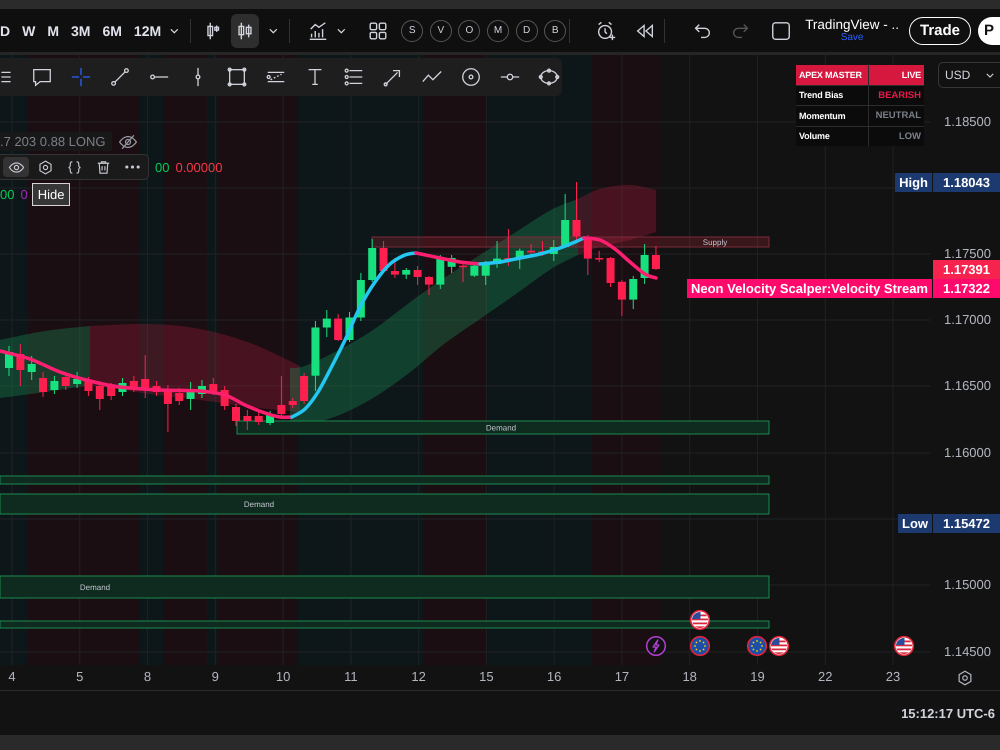 This screenshot has height=750, width=1000. Describe the element at coordinates (120, 77) in the screenshot. I see `trend-line-icon` at that location.